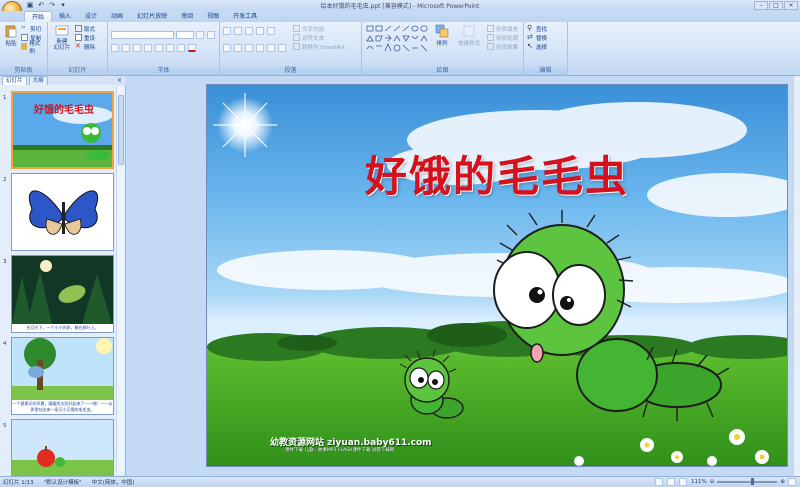  I want to click on spacing-icon, so click(170, 47).